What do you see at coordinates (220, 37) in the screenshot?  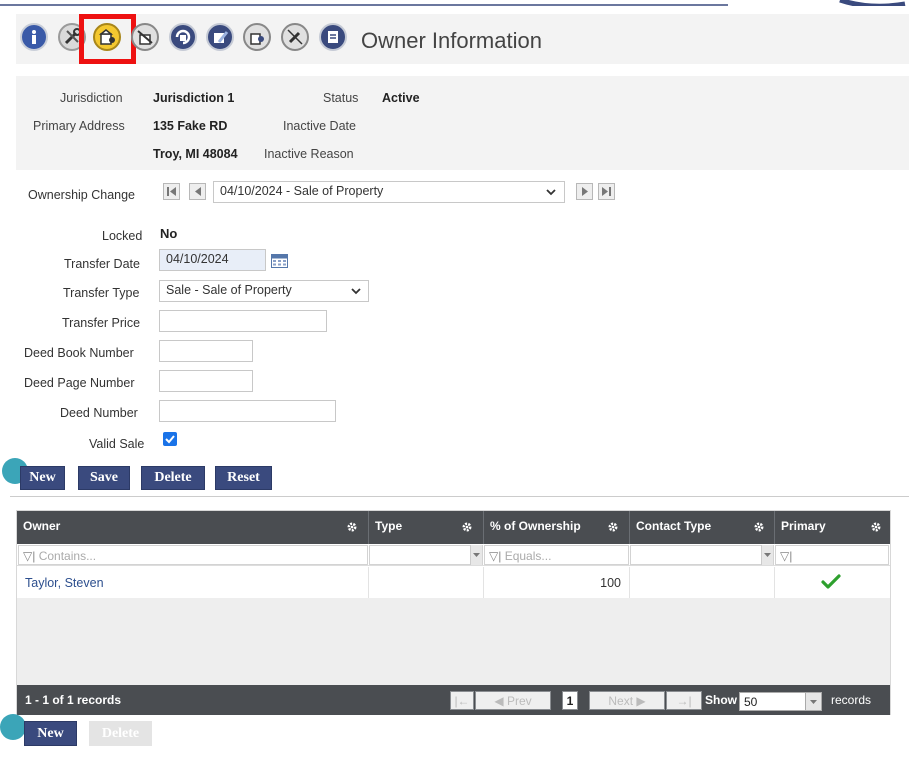 I see `building-edit-icon` at bounding box center [220, 37].